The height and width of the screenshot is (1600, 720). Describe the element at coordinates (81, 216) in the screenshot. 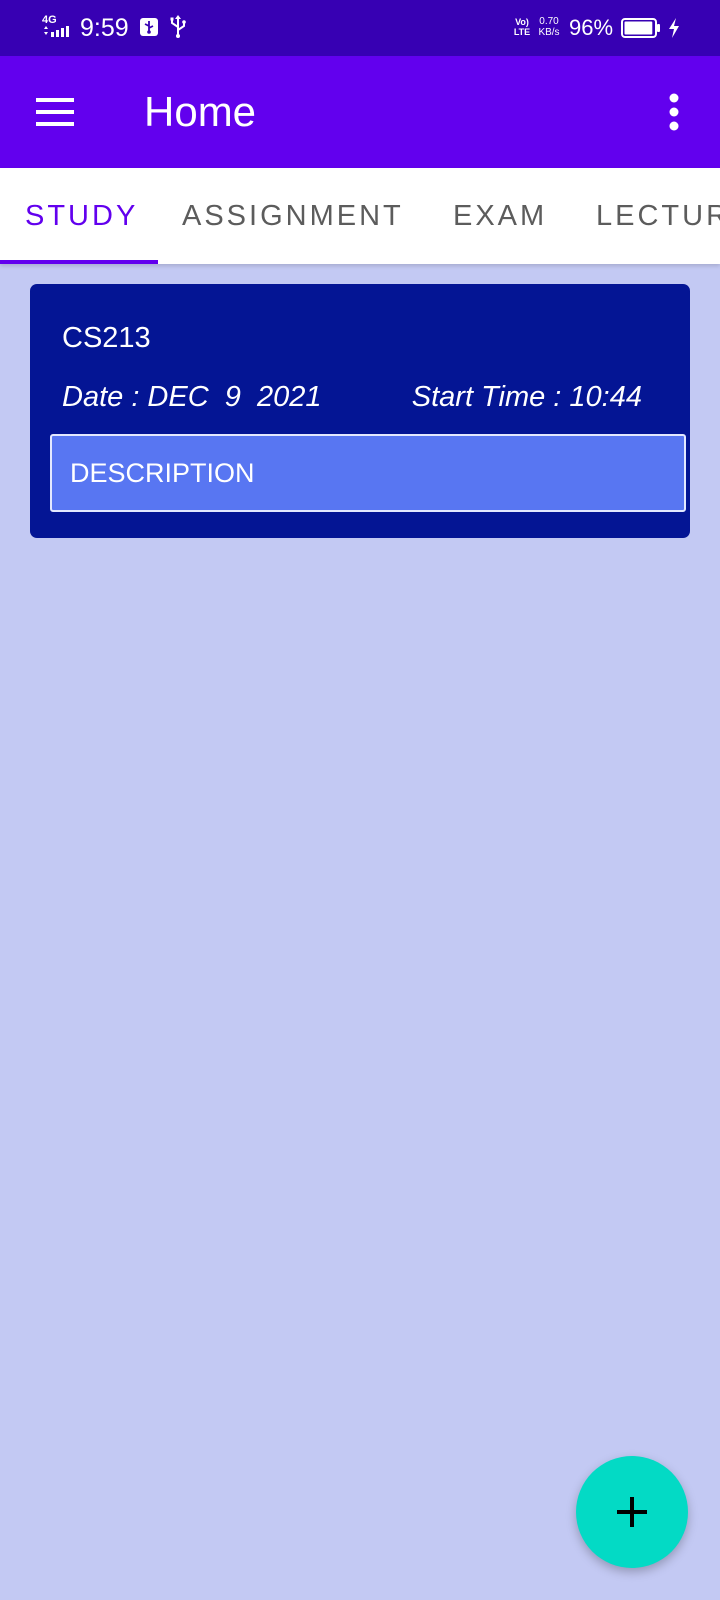

I see `tab-study: STUDY` at that location.